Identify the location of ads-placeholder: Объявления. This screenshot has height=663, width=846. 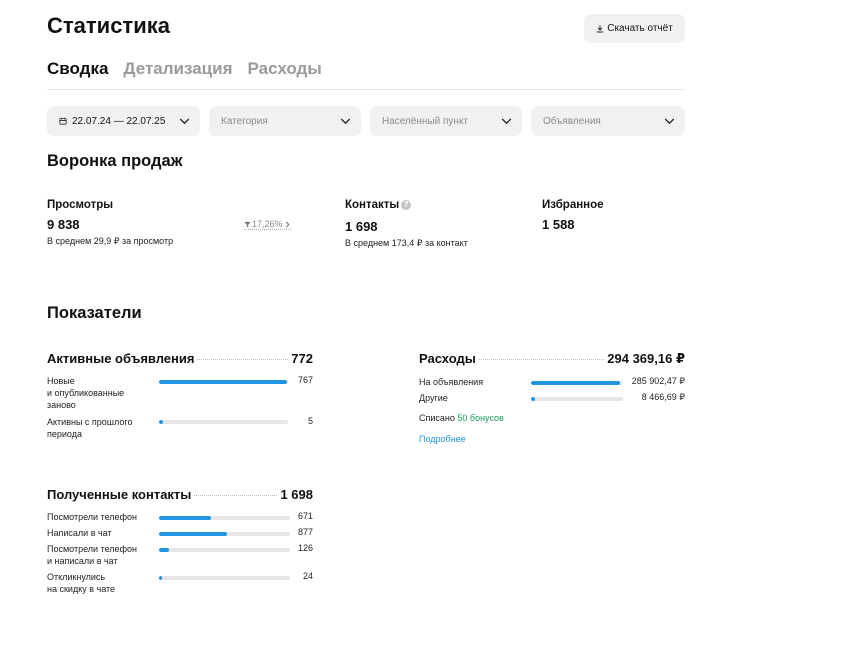
(572, 121).